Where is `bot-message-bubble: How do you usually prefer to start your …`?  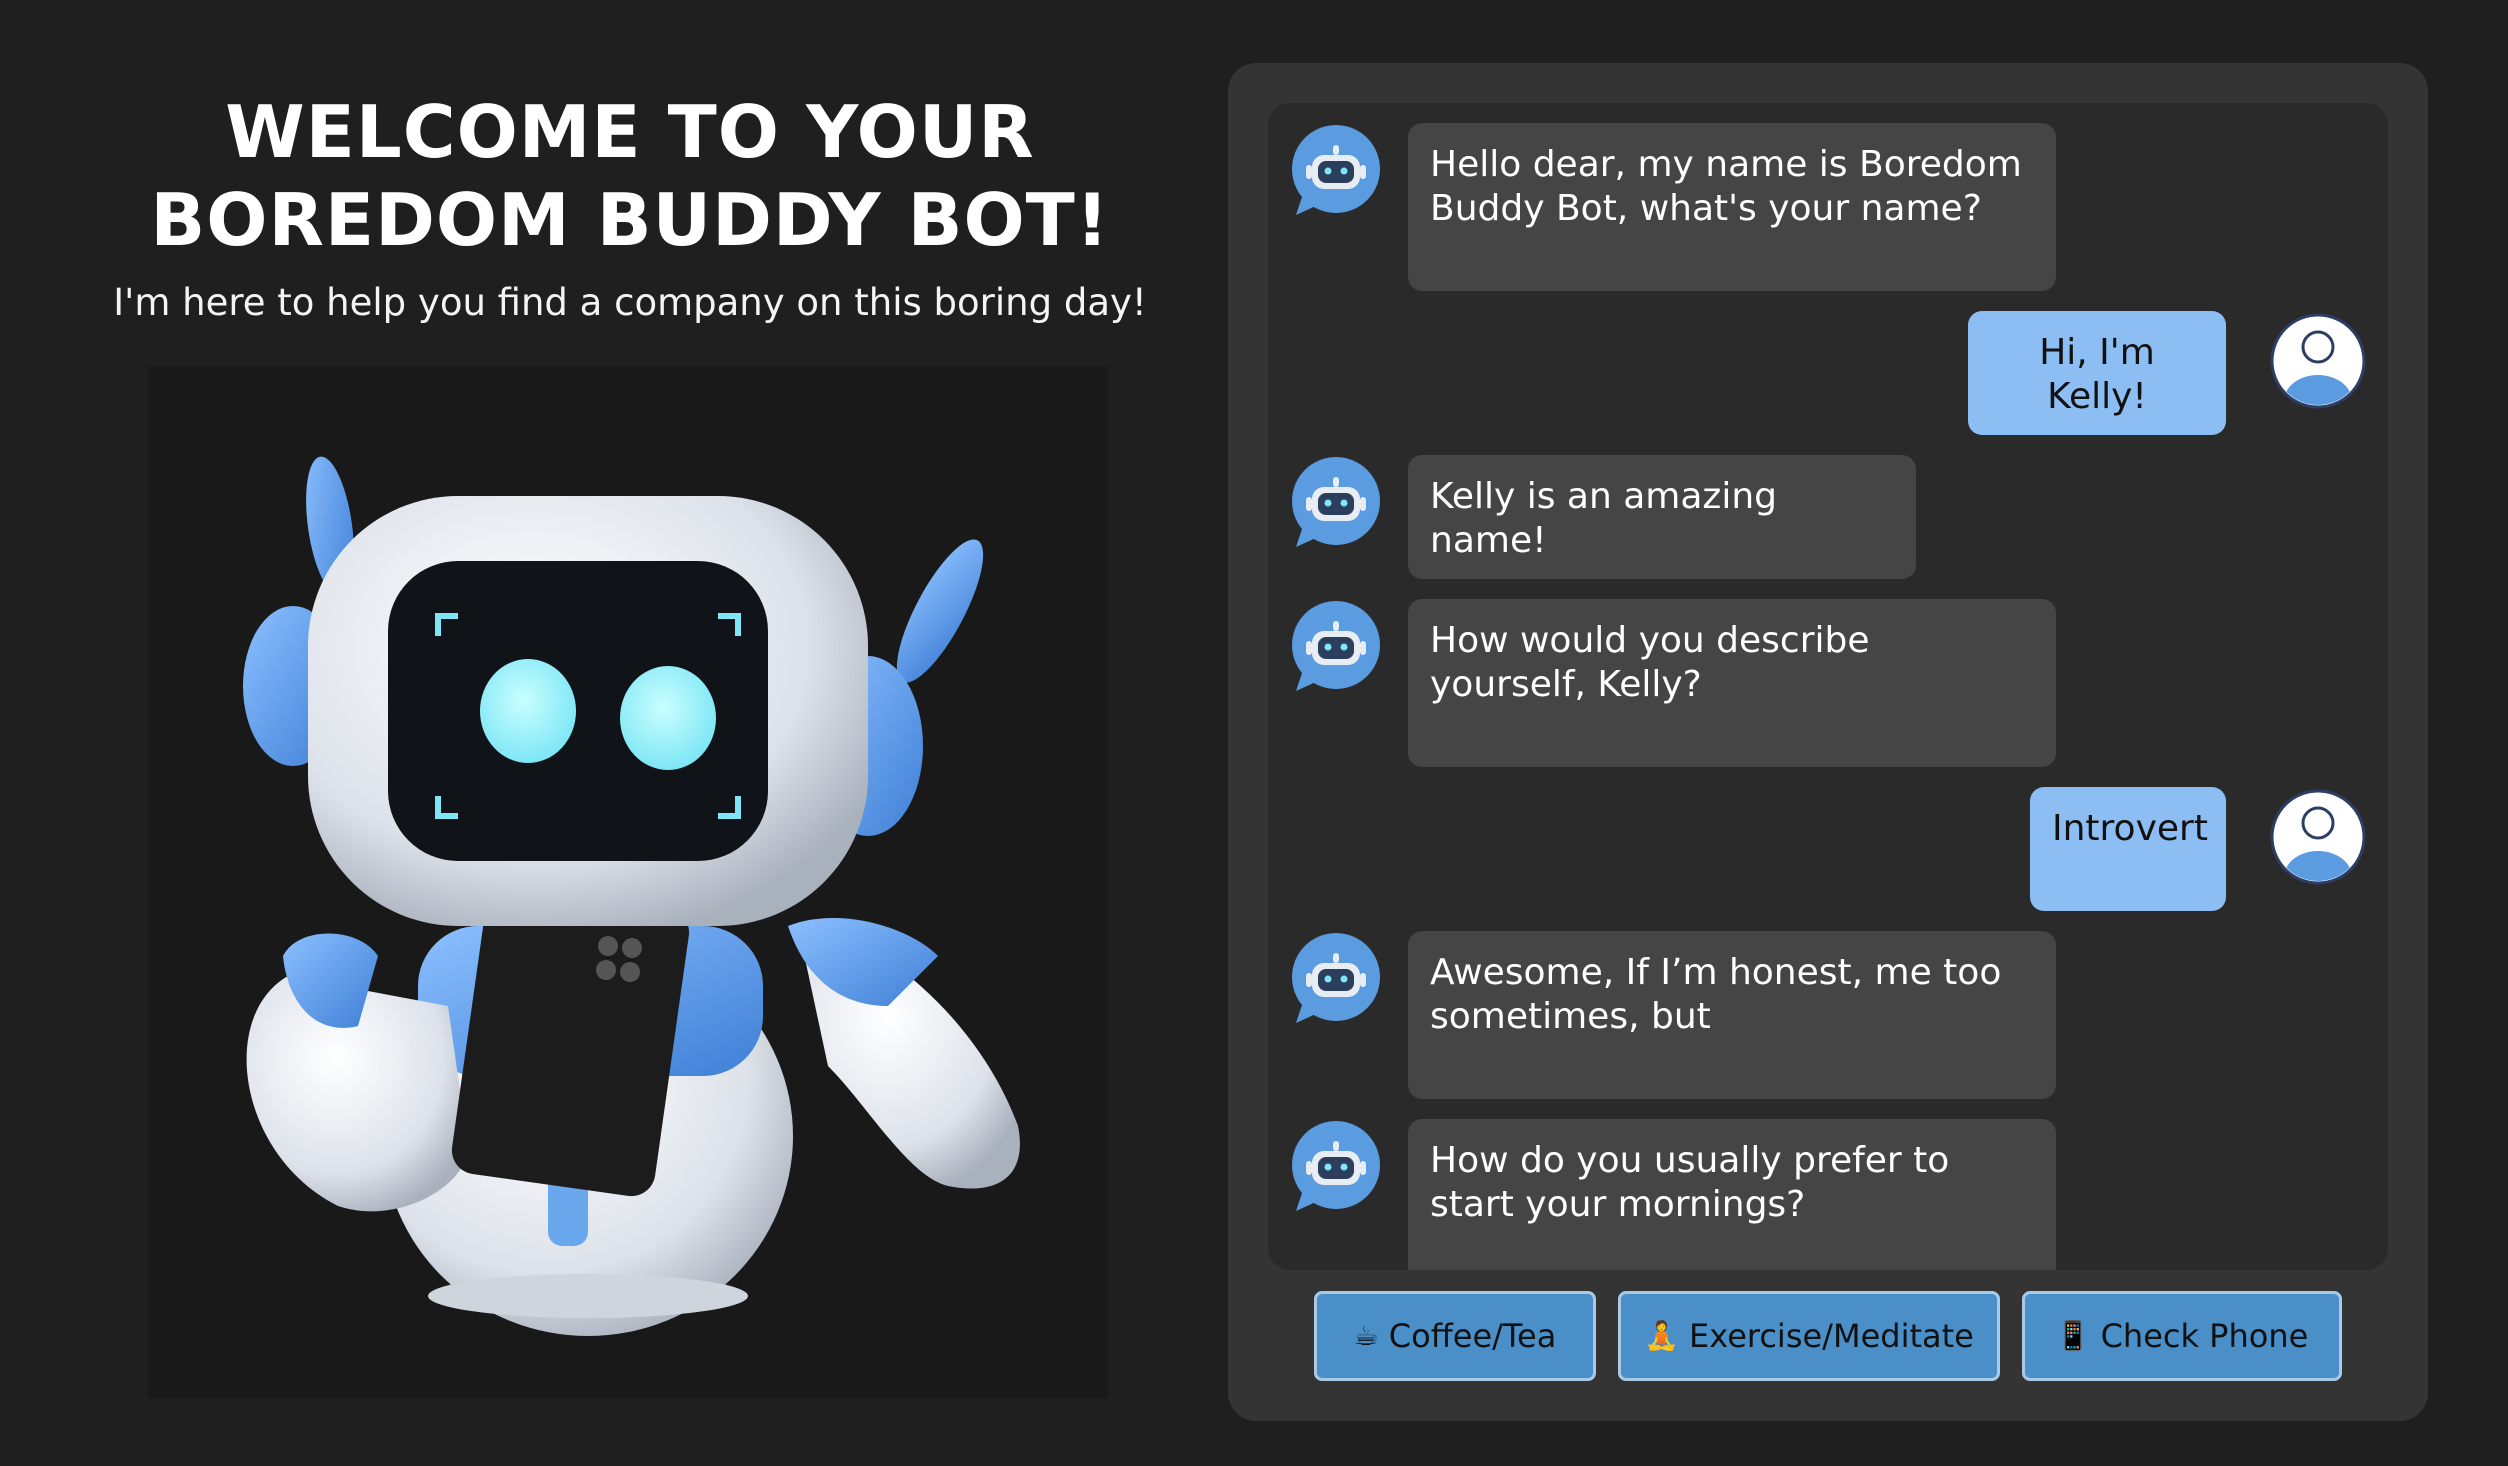
bot-message-bubble: How do you usually prefer to start your … is located at coordinates (1732, 1194).